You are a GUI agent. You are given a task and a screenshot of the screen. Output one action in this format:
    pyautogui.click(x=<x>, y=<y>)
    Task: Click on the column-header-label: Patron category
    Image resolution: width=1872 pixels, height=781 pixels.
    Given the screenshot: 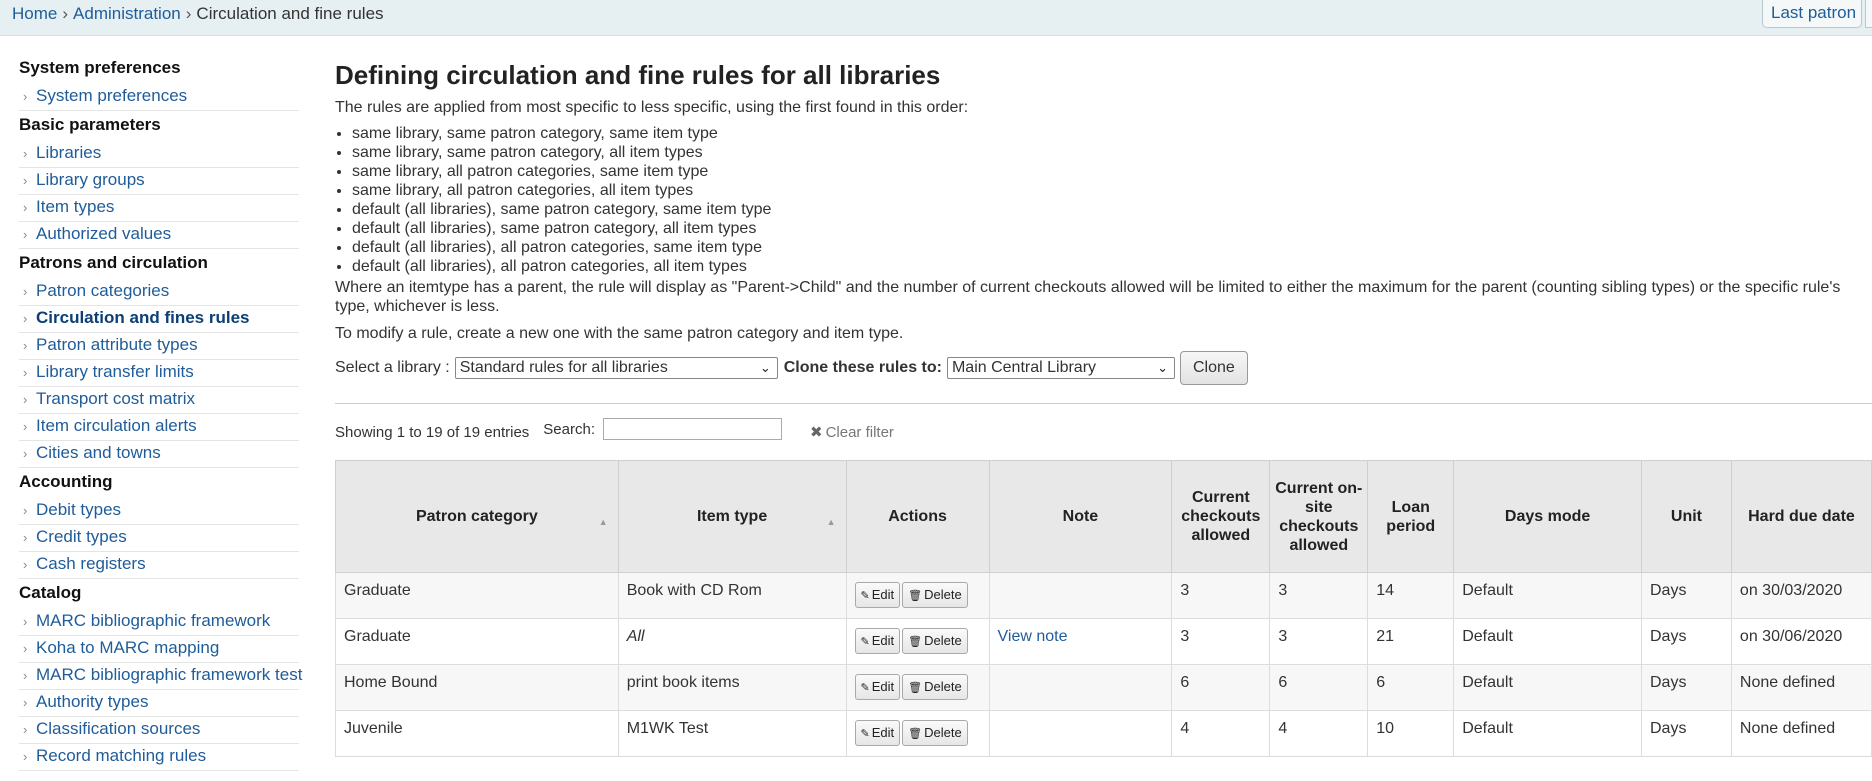 What is the action you would take?
    pyautogui.click(x=476, y=516)
    